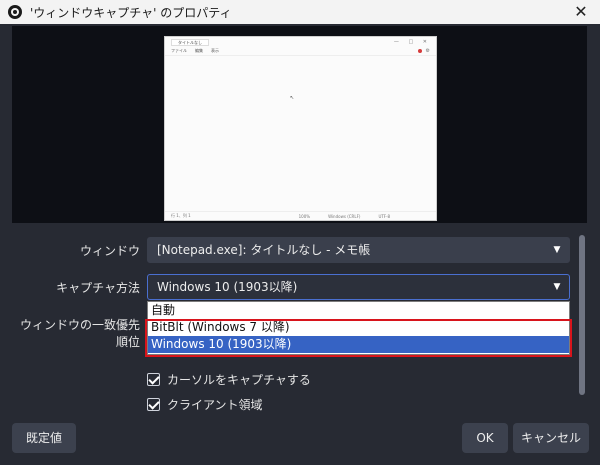  What do you see at coordinates (190, 42) in the screenshot?
I see `preview-tab: タイトルなし` at bounding box center [190, 42].